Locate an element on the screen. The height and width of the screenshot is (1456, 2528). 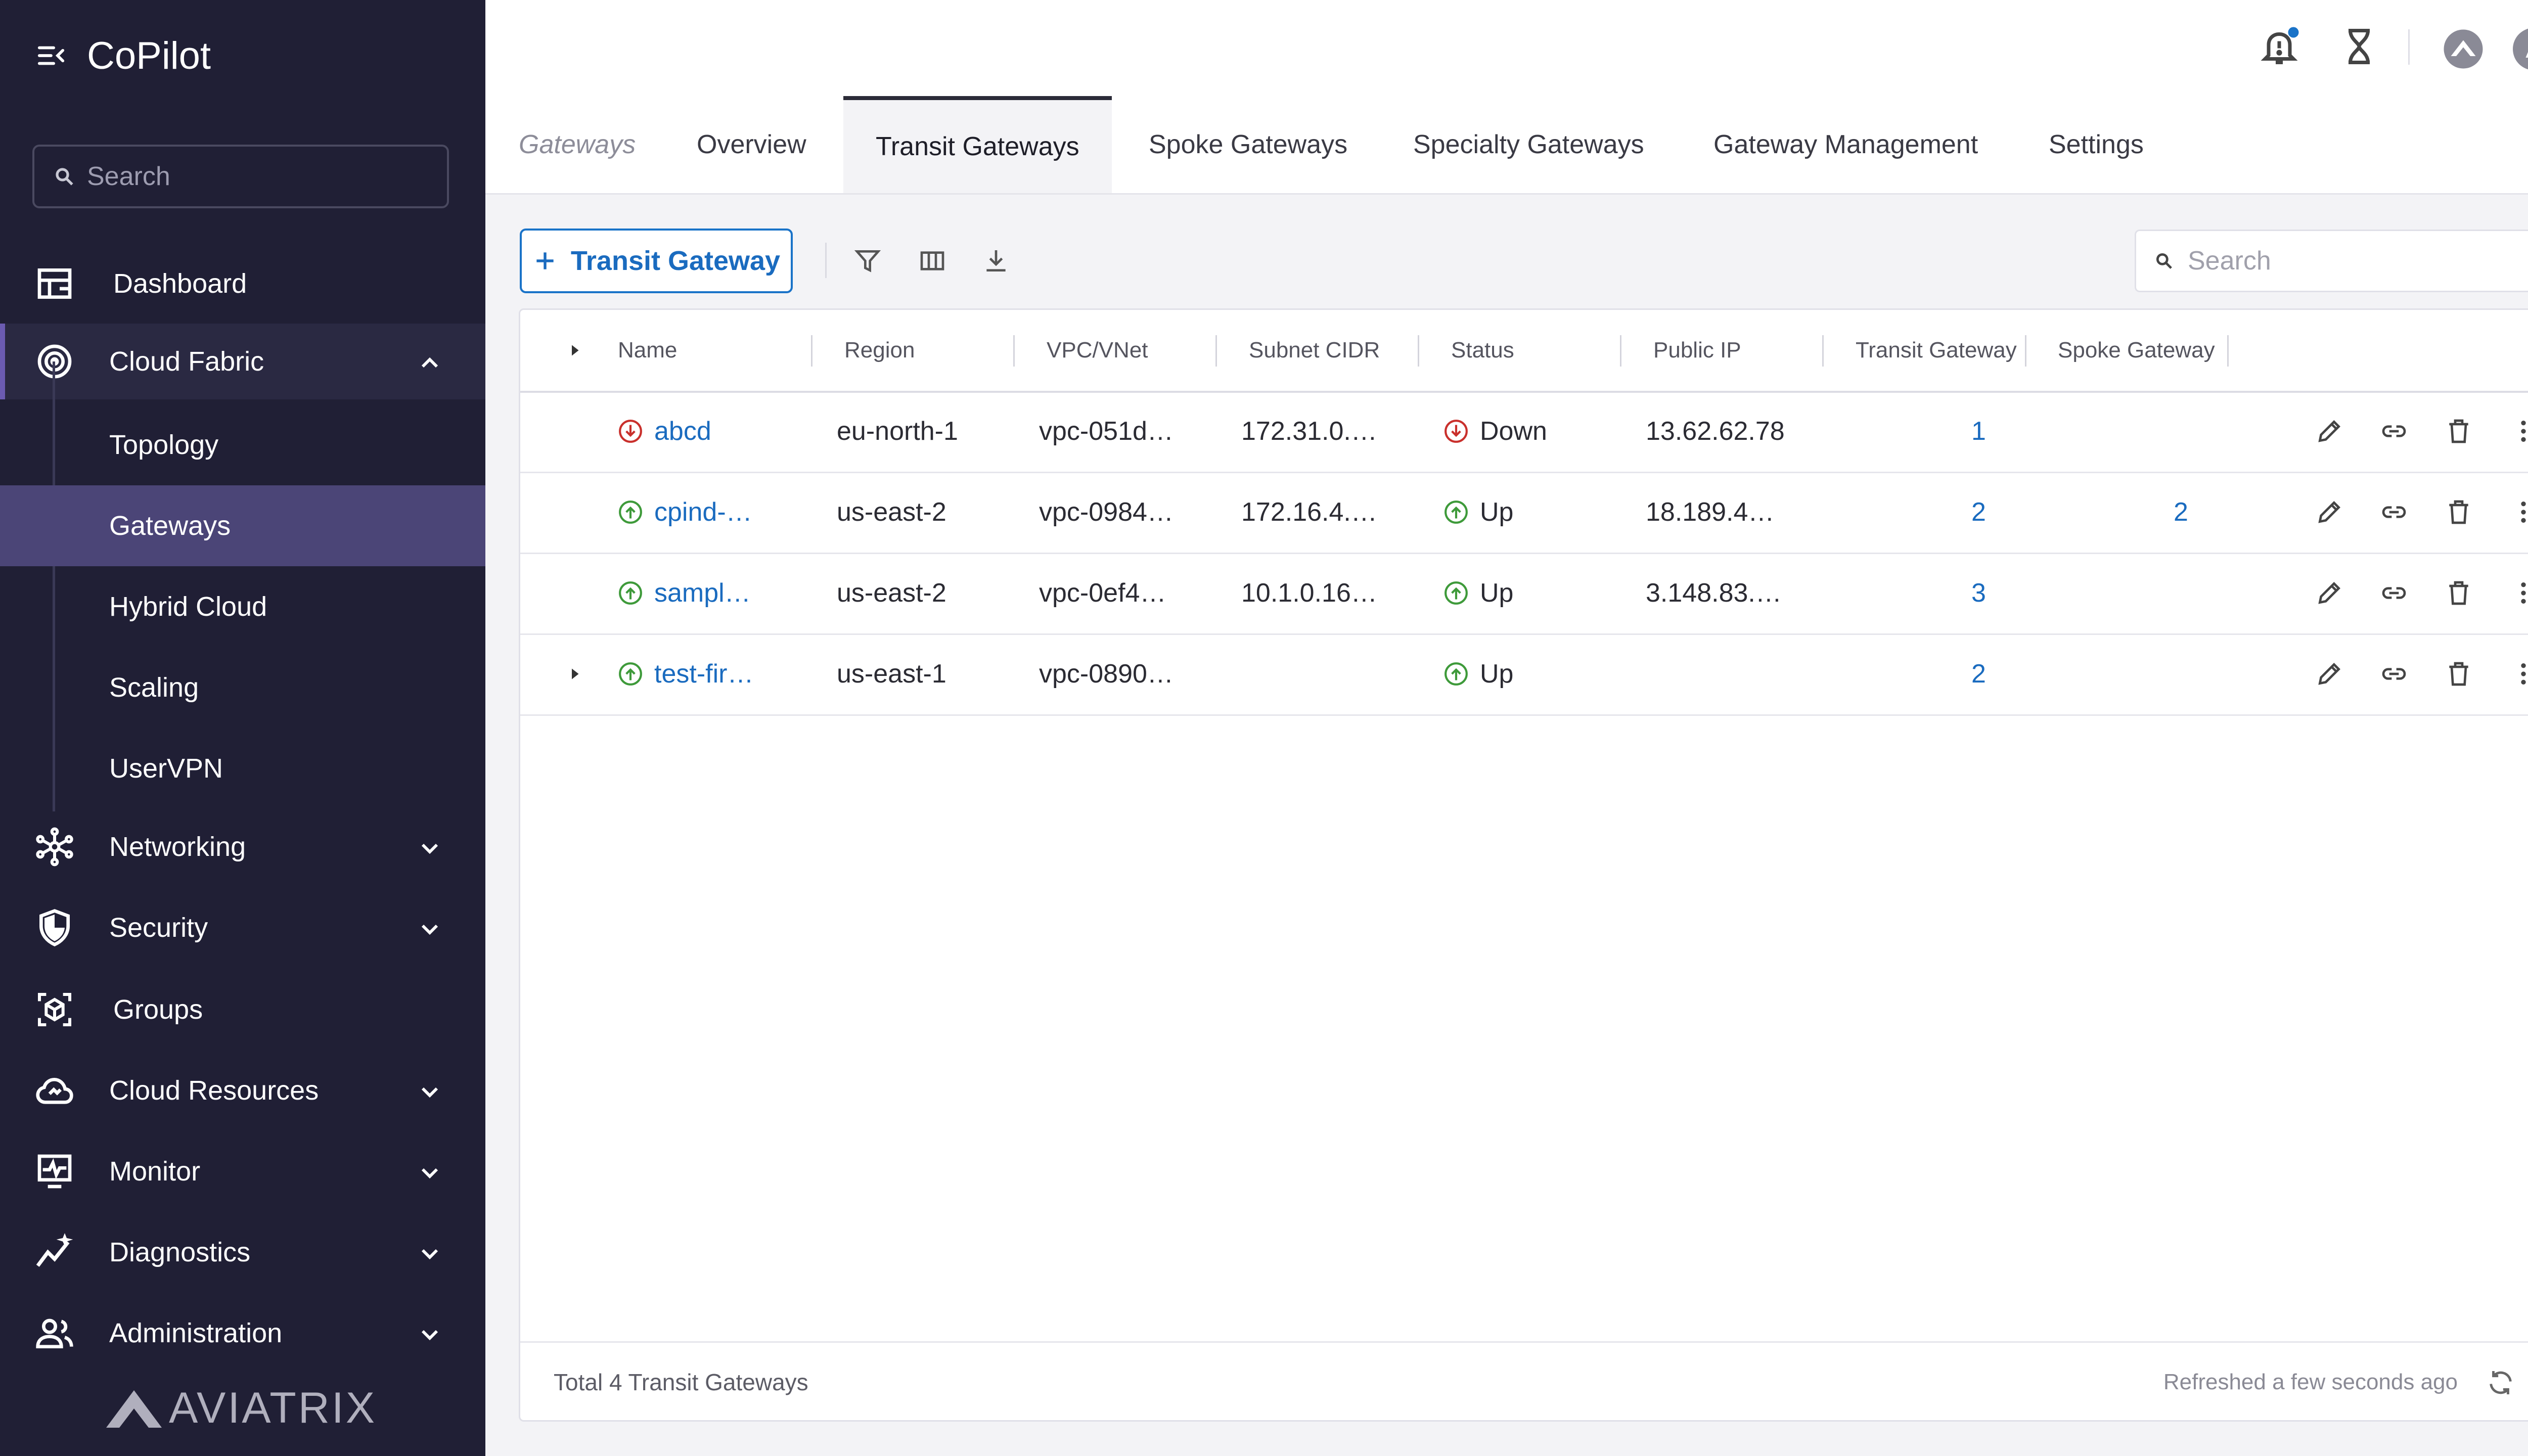
search-icon is located at coordinates (65, 177).